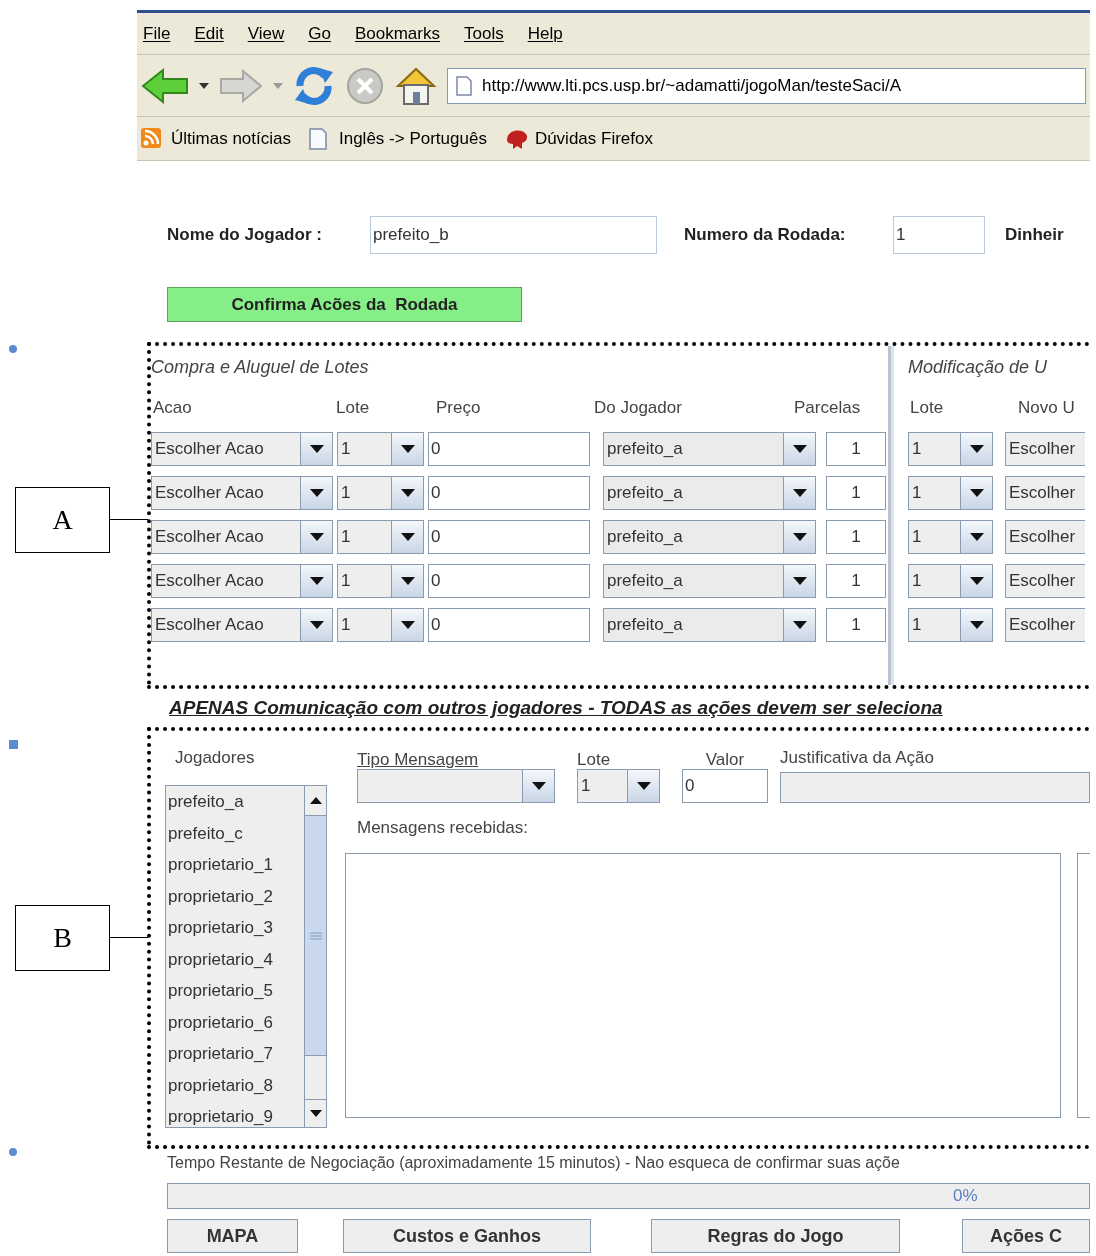  What do you see at coordinates (403, 138) in the screenshot?
I see `bookmark-link: Inglês -> Português` at bounding box center [403, 138].